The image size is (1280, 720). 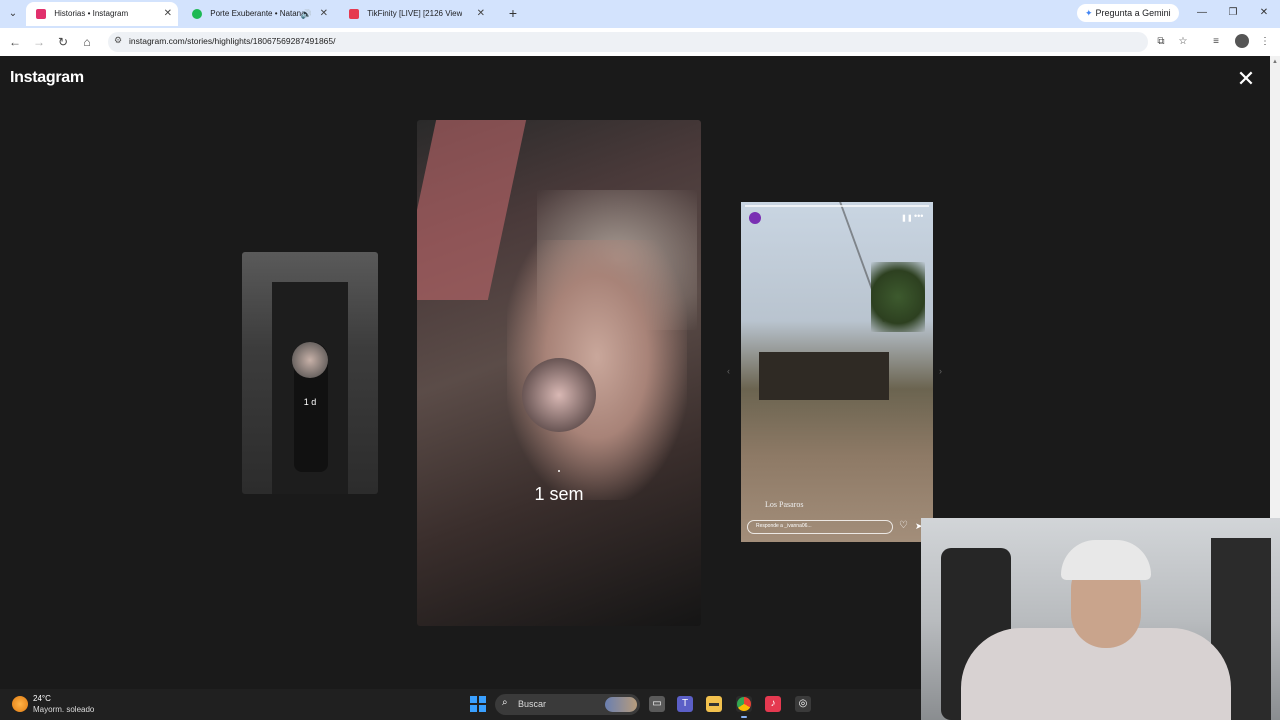 What do you see at coordinates (1233, 13) in the screenshot?
I see `restore-icon: ❐` at bounding box center [1233, 13].